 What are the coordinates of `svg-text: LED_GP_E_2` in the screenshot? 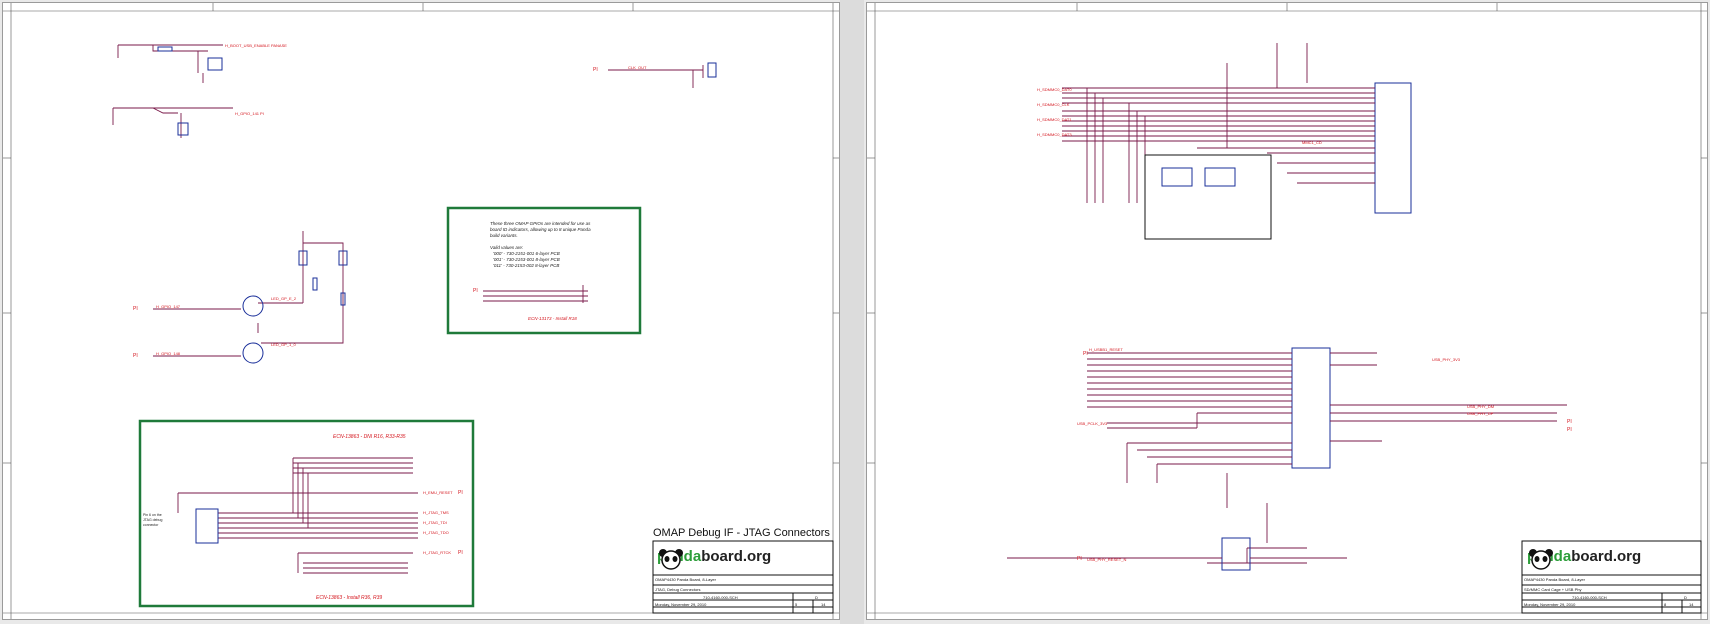 It's located at (284, 298).